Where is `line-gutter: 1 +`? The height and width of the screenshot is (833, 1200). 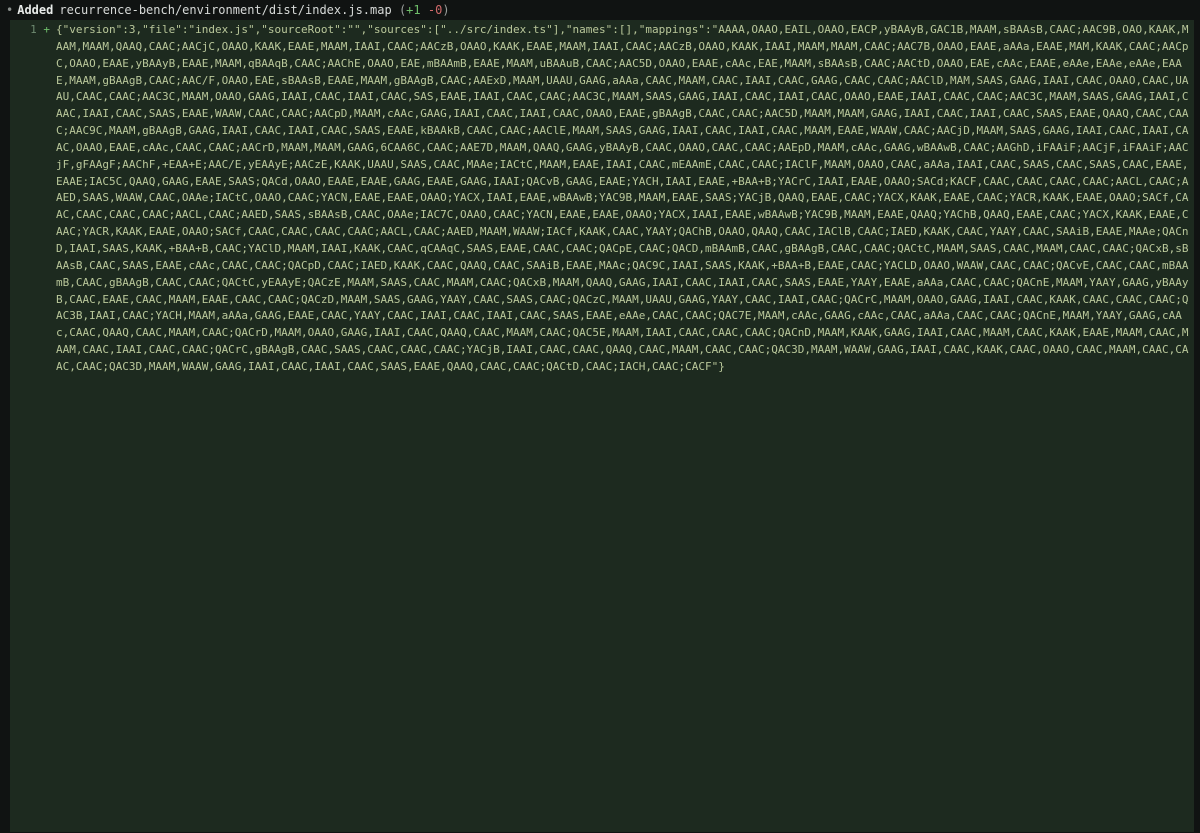
line-gutter: 1 + is located at coordinates (31, 29).